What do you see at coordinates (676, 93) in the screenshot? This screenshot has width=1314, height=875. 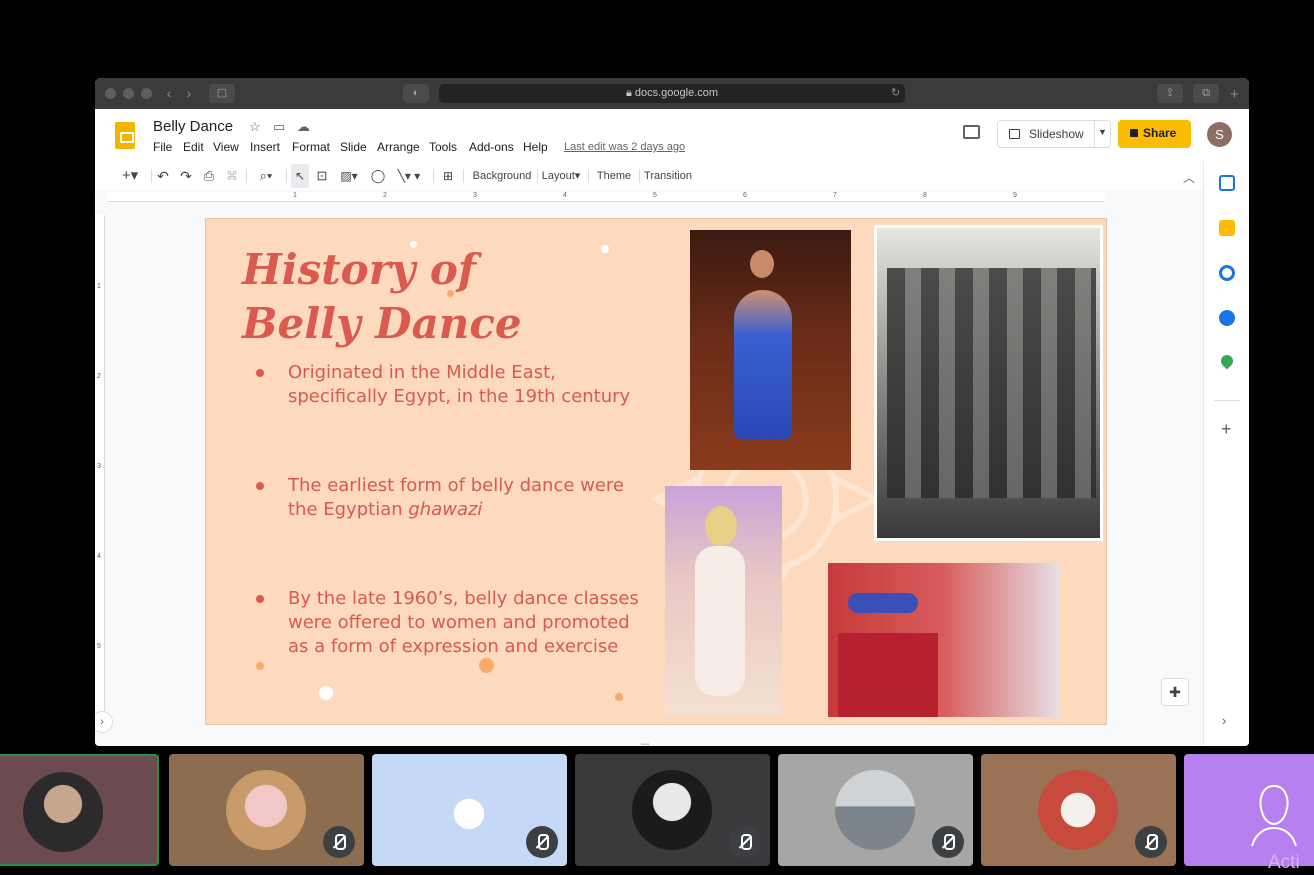 I see `url-text: docs.google.com` at bounding box center [676, 93].